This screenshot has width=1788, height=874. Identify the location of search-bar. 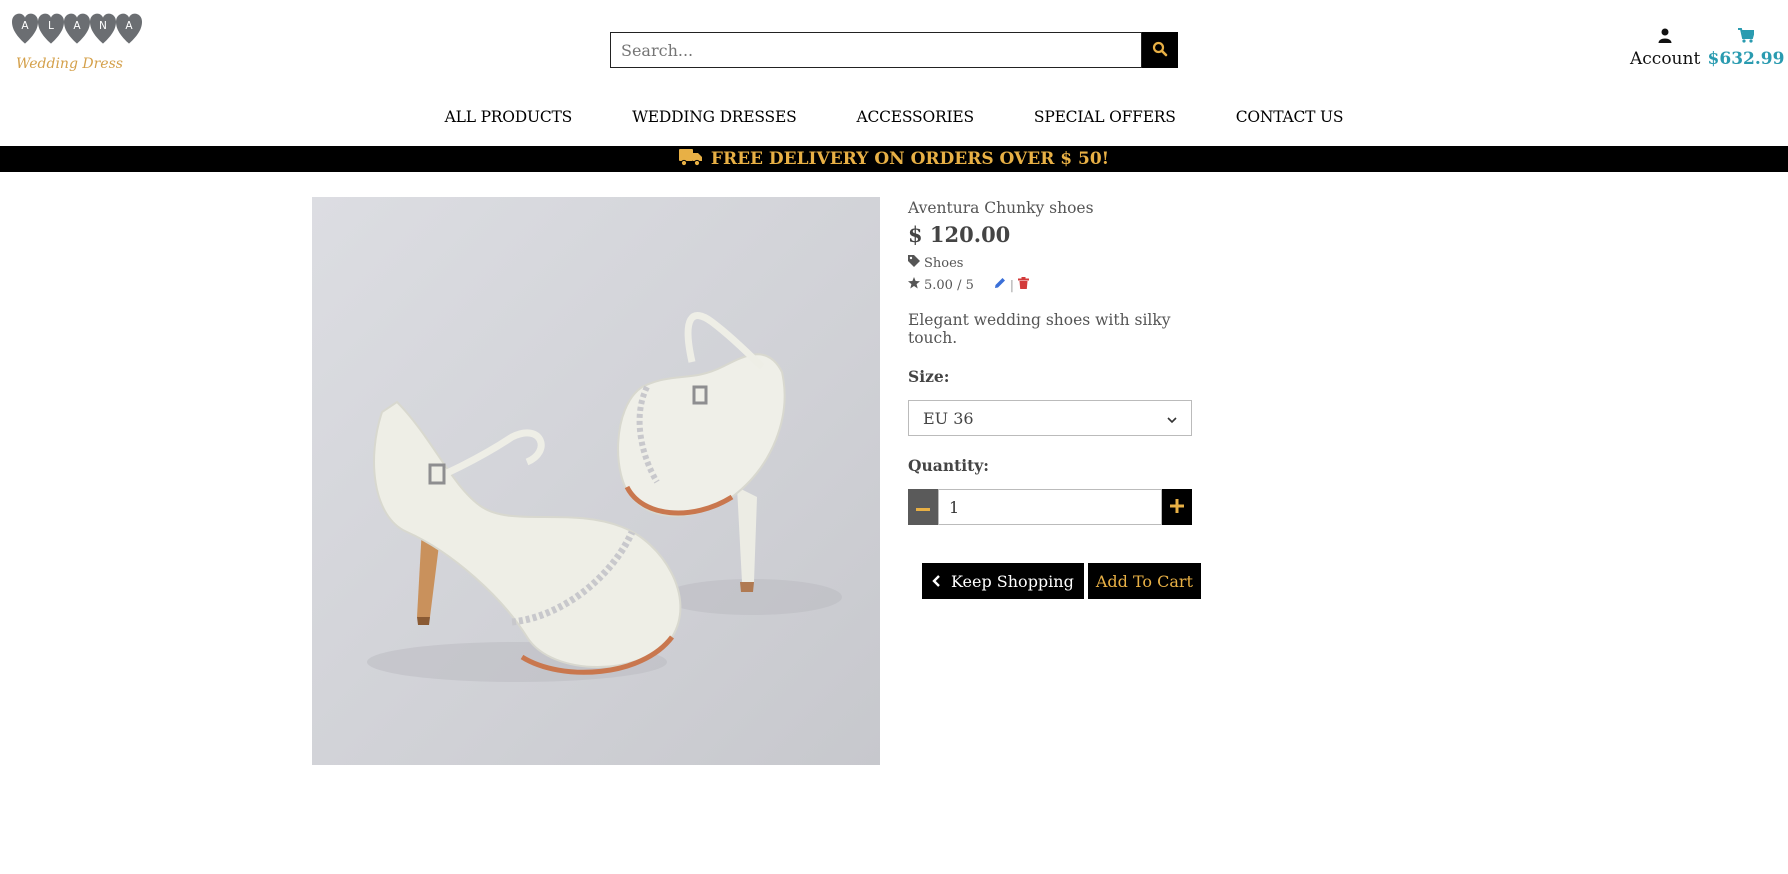
(894, 50).